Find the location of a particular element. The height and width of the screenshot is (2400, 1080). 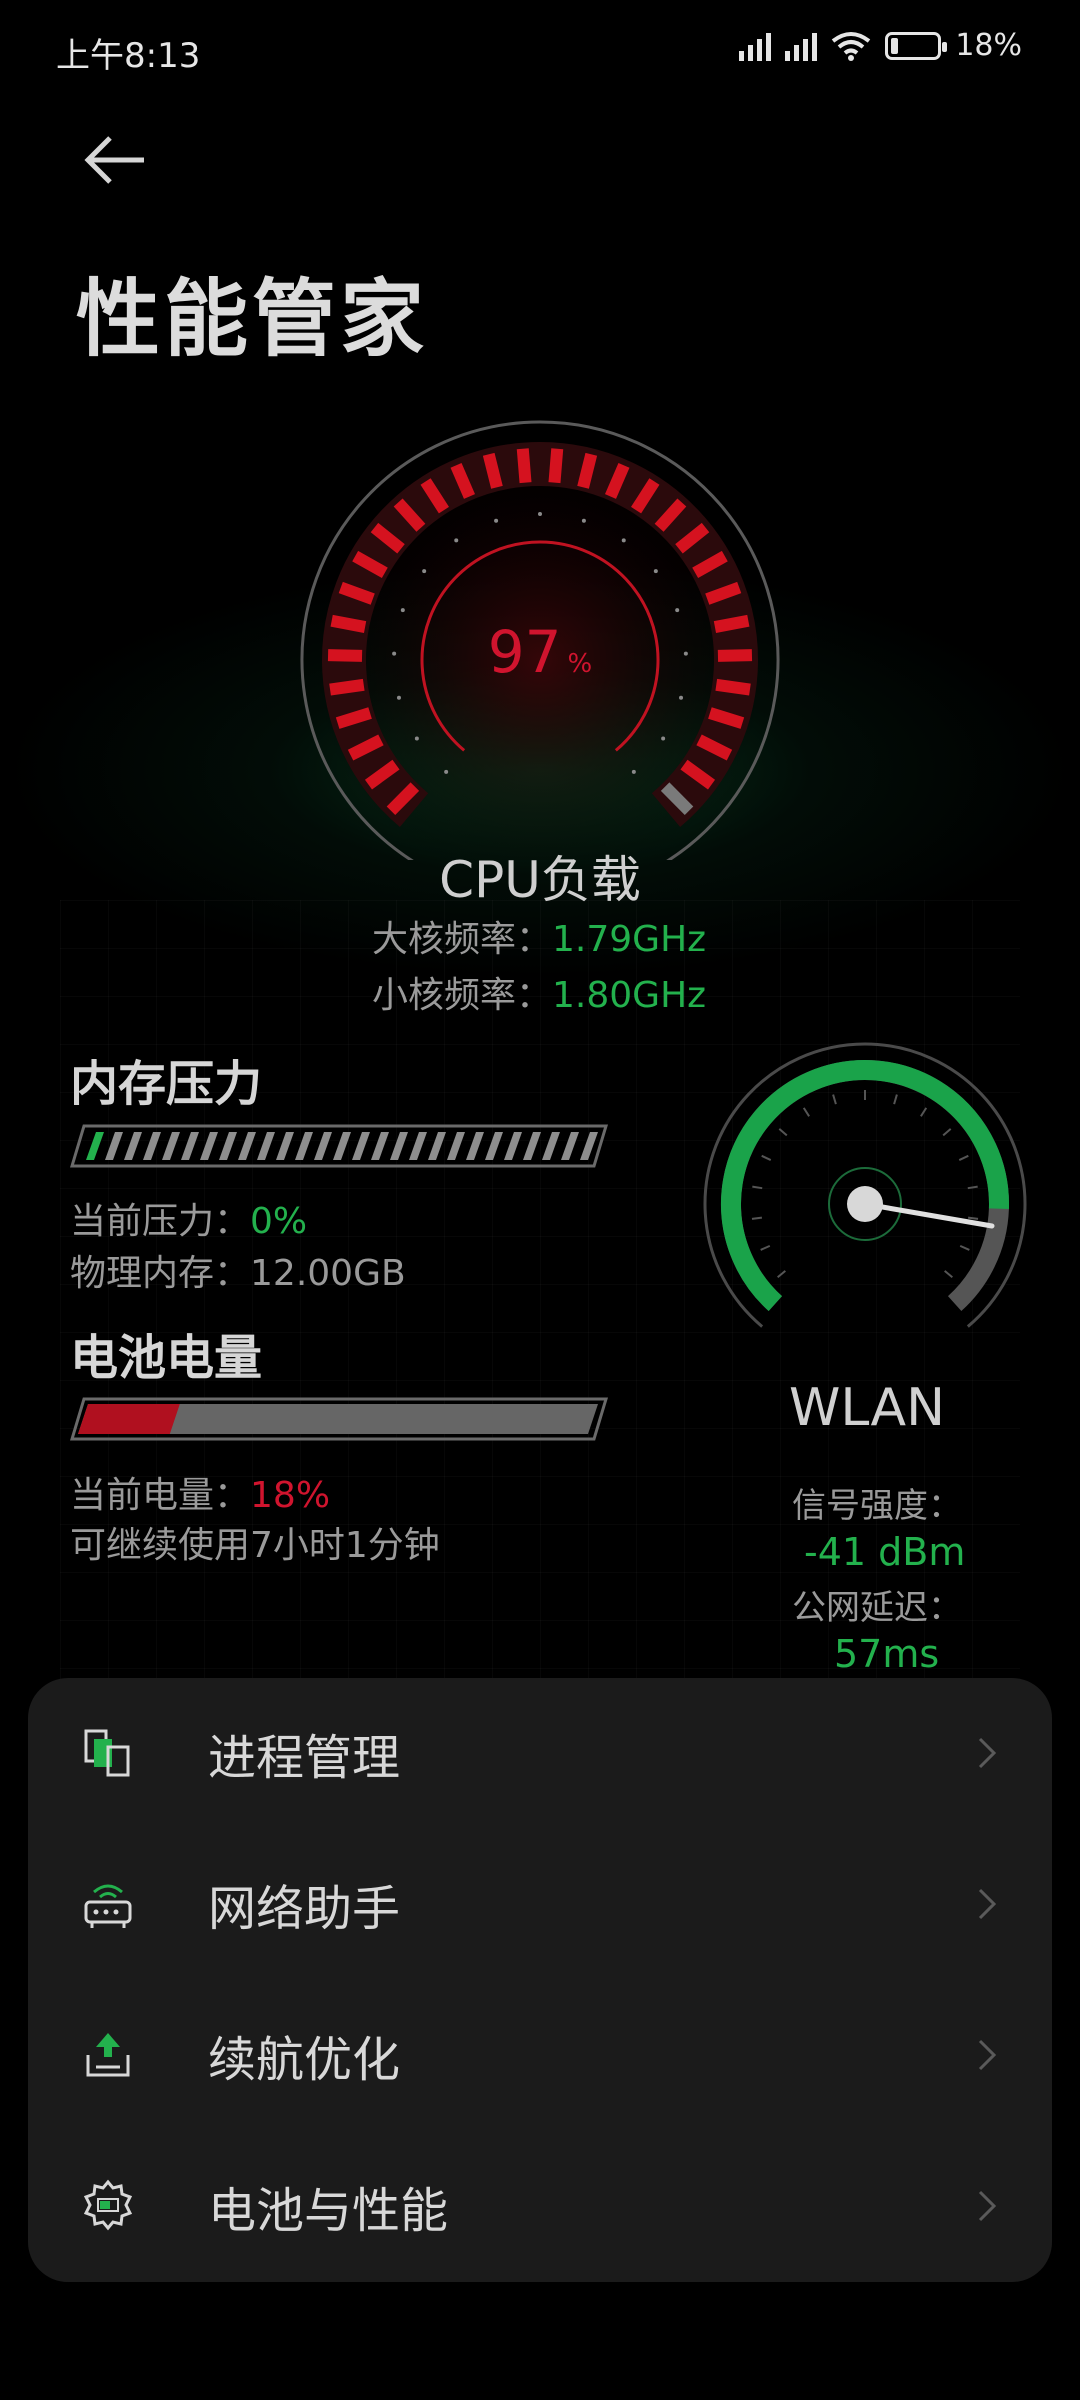

router-icon is located at coordinates (108, 1906).